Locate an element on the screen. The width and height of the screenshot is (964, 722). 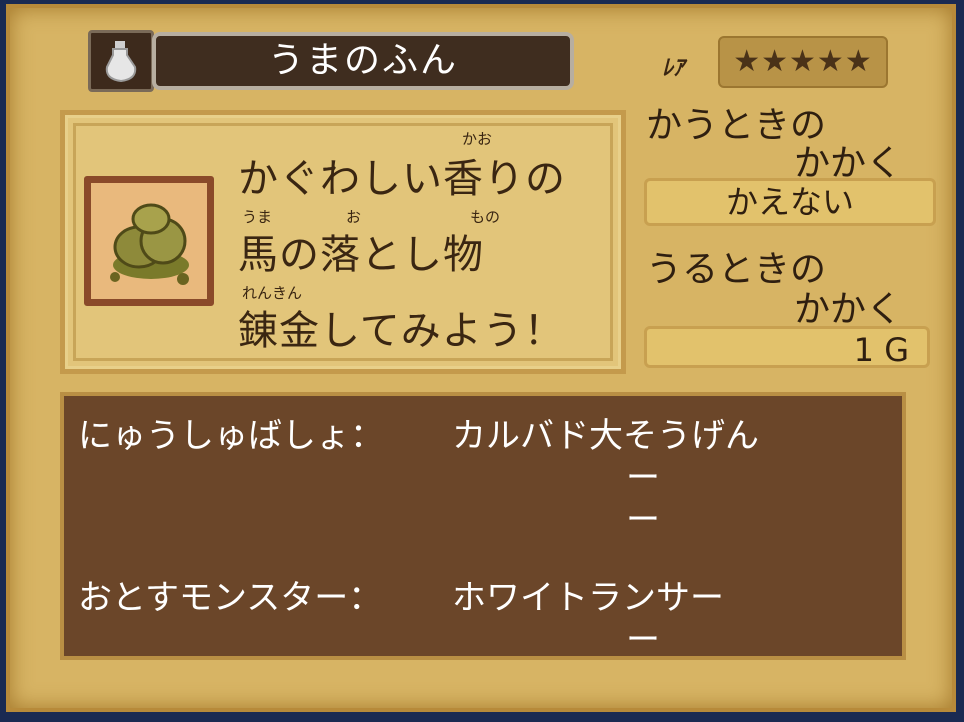
bottle-icon is located at coordinates (121, 62).